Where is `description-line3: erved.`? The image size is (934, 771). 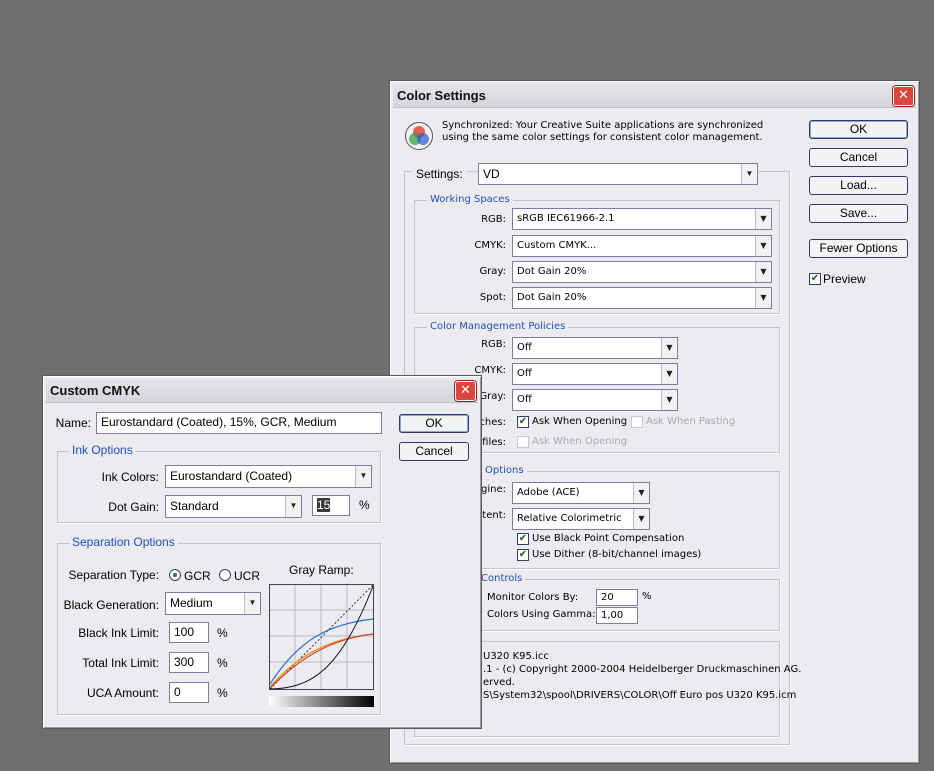
description-line3: erved. is located at coordinates (499, 682).